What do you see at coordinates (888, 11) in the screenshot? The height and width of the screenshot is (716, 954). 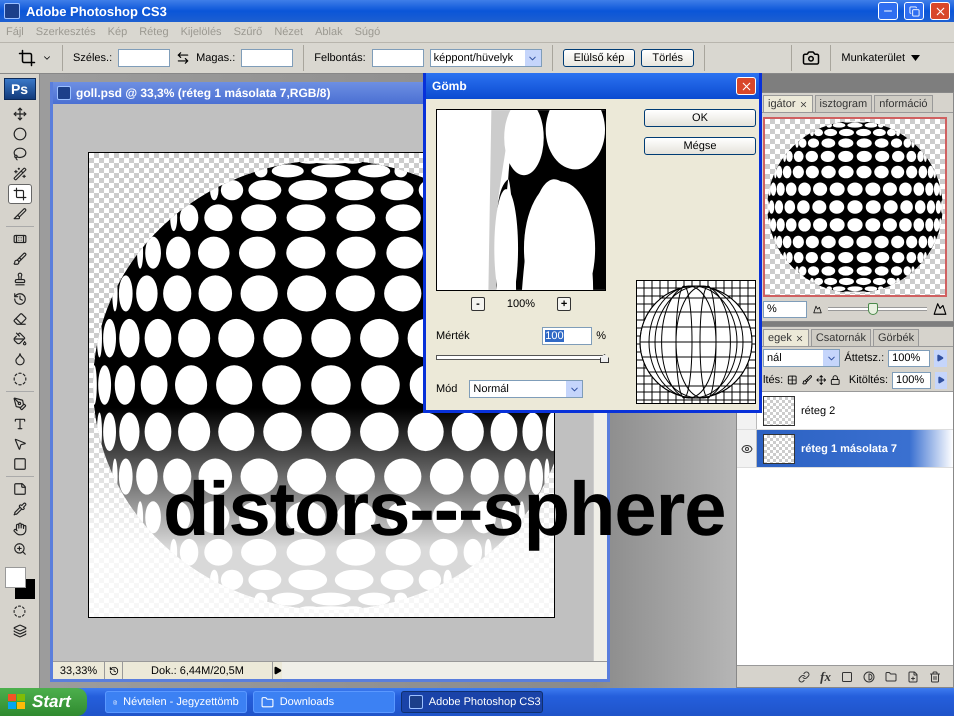 I see `minimize-button` at bounding box center [888, 11].